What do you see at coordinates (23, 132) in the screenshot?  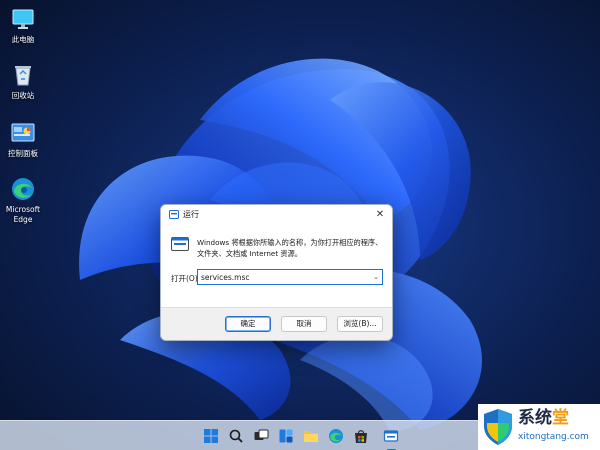 I see `control-panel-icon` at bounding box center [23, 132].